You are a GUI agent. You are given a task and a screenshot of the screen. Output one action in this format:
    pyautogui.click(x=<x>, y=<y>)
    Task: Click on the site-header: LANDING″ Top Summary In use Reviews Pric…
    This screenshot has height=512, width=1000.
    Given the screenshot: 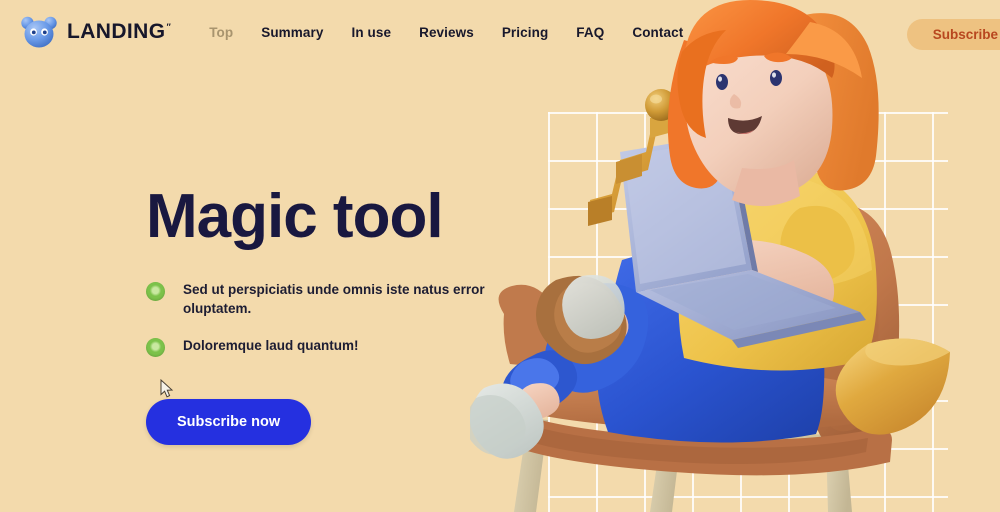 What is the action you would take?
    pyautogui.click(x=500, y=32)
    